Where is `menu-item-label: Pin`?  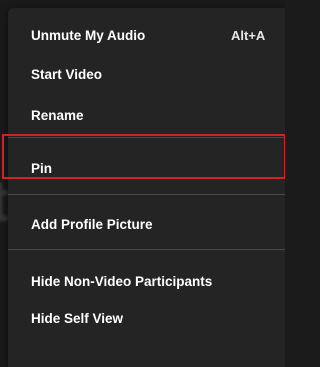 menu-item-label: Pin is located at coordinates (42, 168).